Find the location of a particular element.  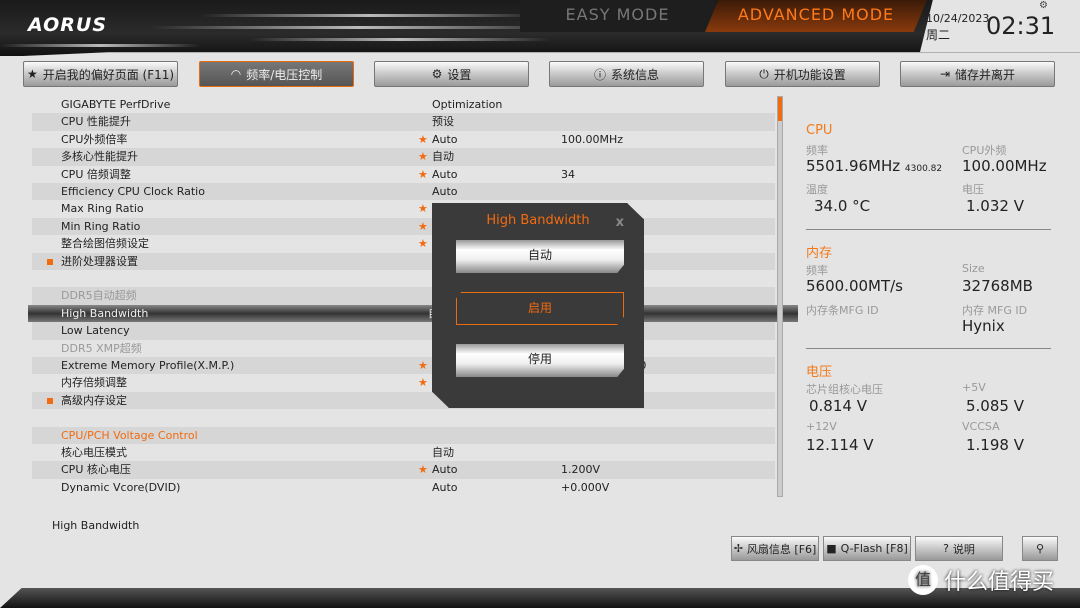

fan-icon: ✢ is located at coordinates (738, 548).